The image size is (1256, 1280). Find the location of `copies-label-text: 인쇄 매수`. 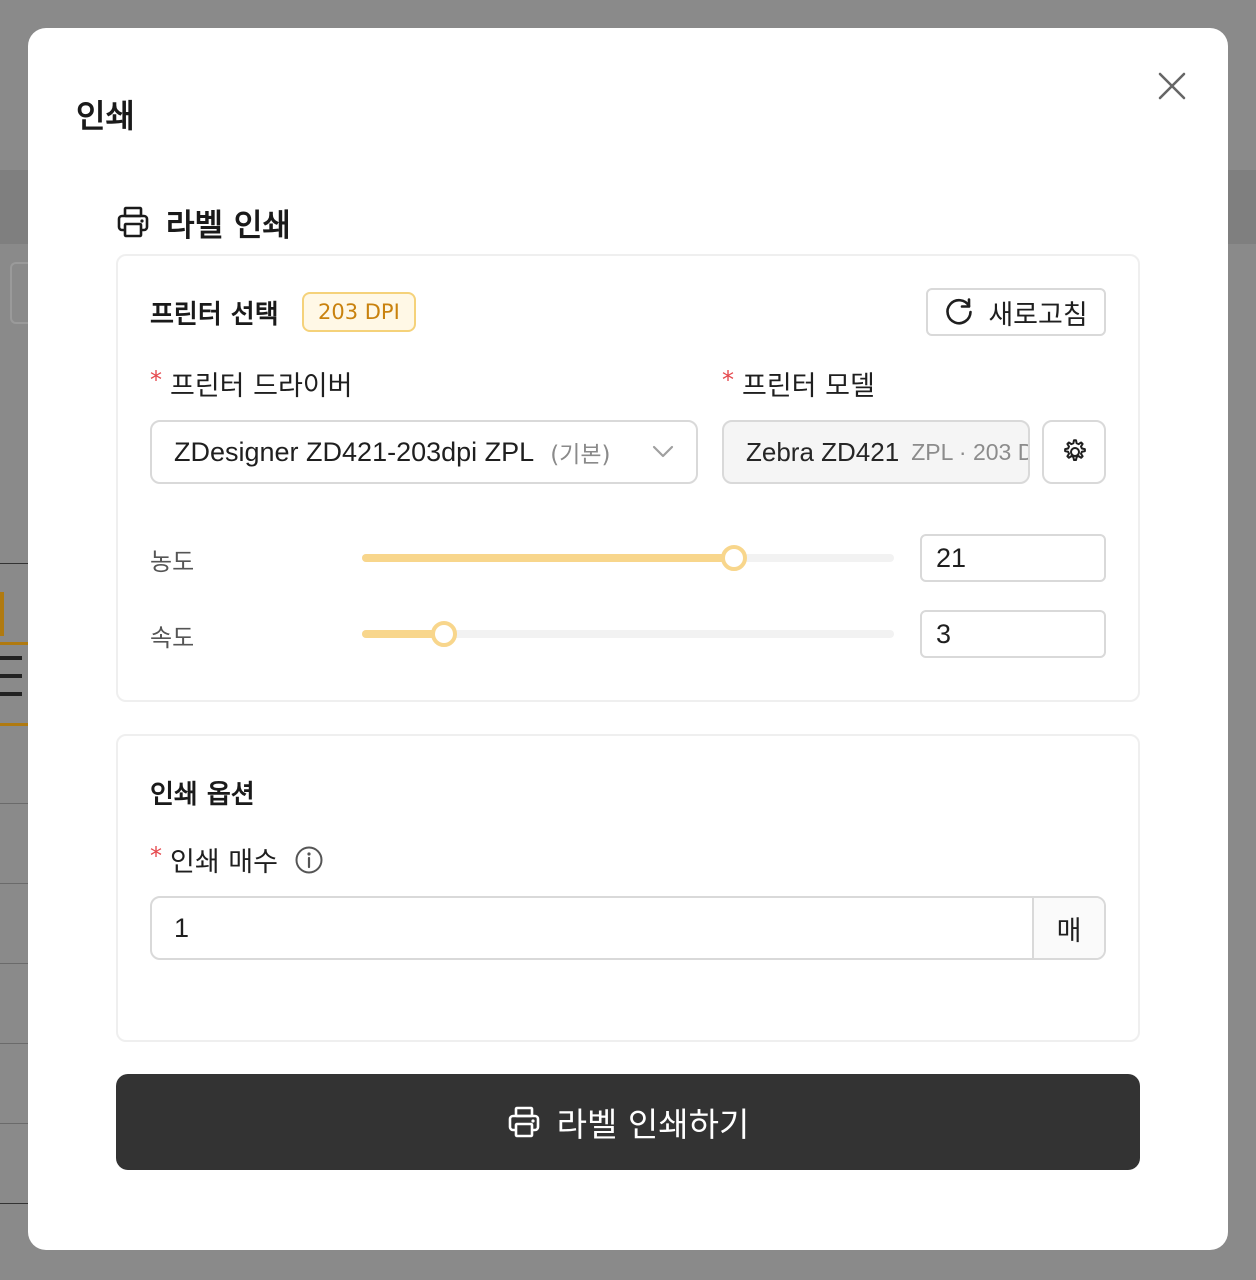

copies-label-text: 인쇄 매수 is located at coordinates (224, 862).